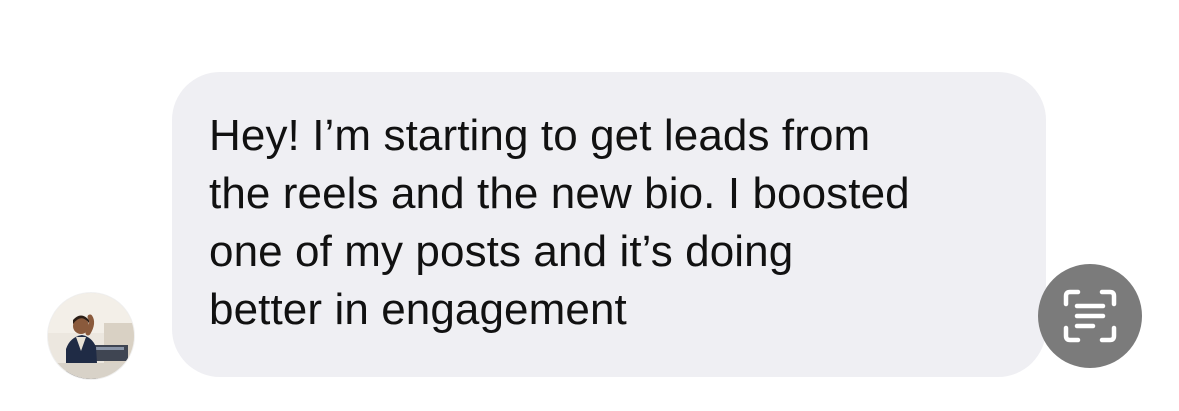 The width and height of the screenshot is (1179, 411). I want to click on text-scan-icon, so click(1090, 316).